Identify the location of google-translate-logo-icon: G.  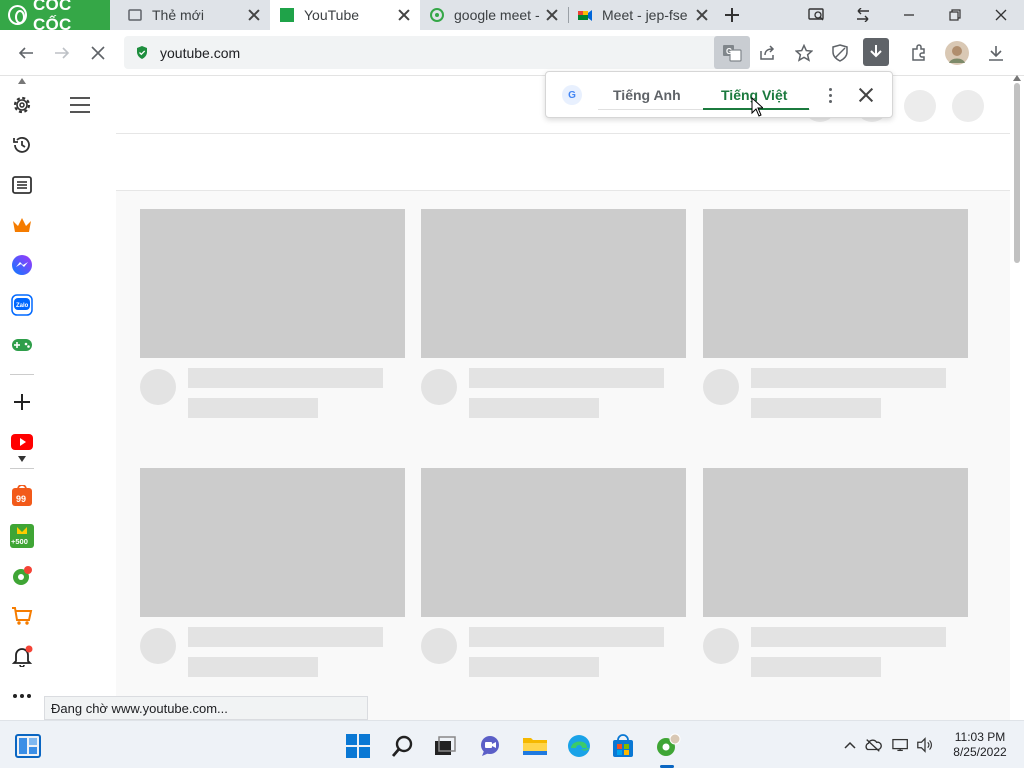
(572, 95).